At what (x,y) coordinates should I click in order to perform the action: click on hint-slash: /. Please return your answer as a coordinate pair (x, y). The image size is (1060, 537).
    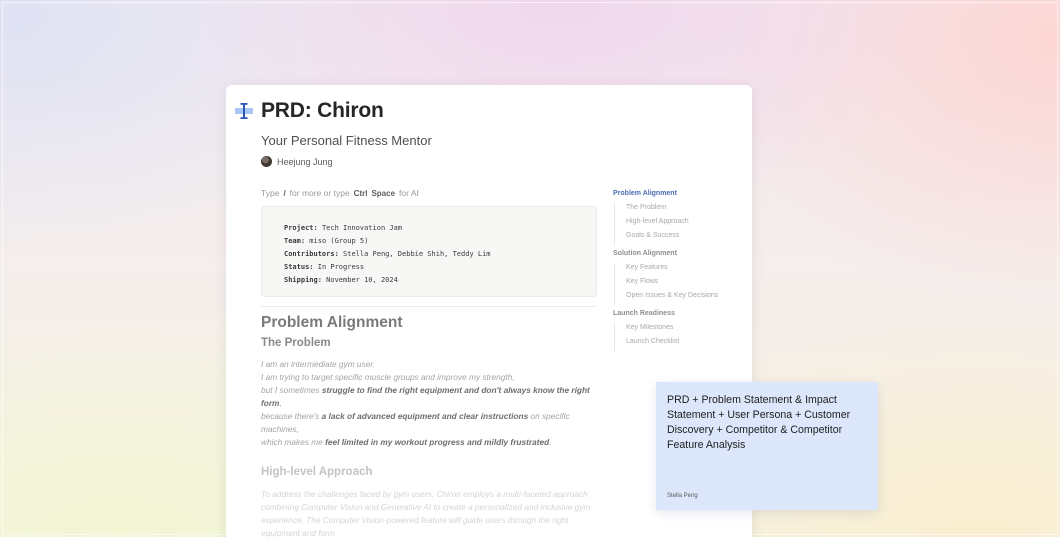
    Looking at the image, I should click on (284, 193).